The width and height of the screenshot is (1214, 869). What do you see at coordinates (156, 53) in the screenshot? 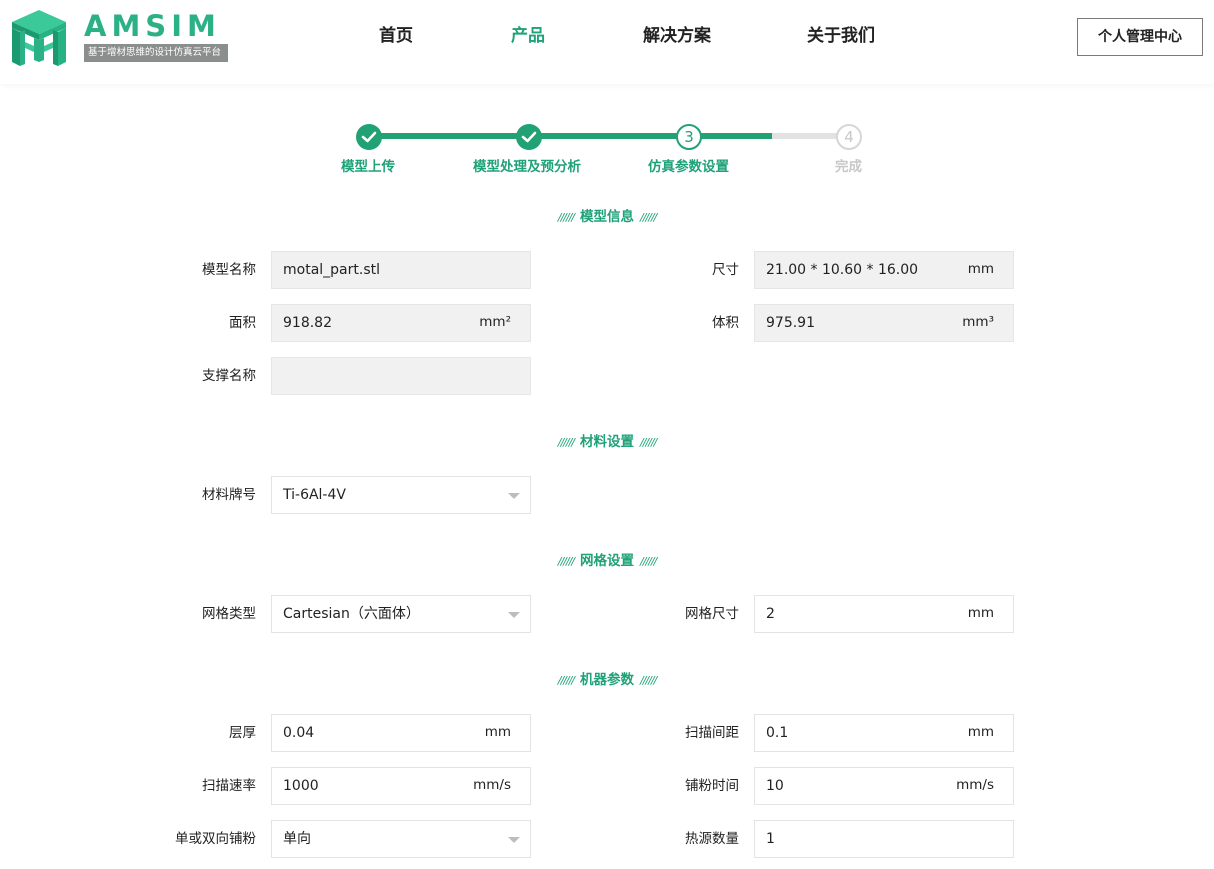
I see `brand-tagline: 基于增材思维的设计仿真云平台` at bounding box center [156, 53].